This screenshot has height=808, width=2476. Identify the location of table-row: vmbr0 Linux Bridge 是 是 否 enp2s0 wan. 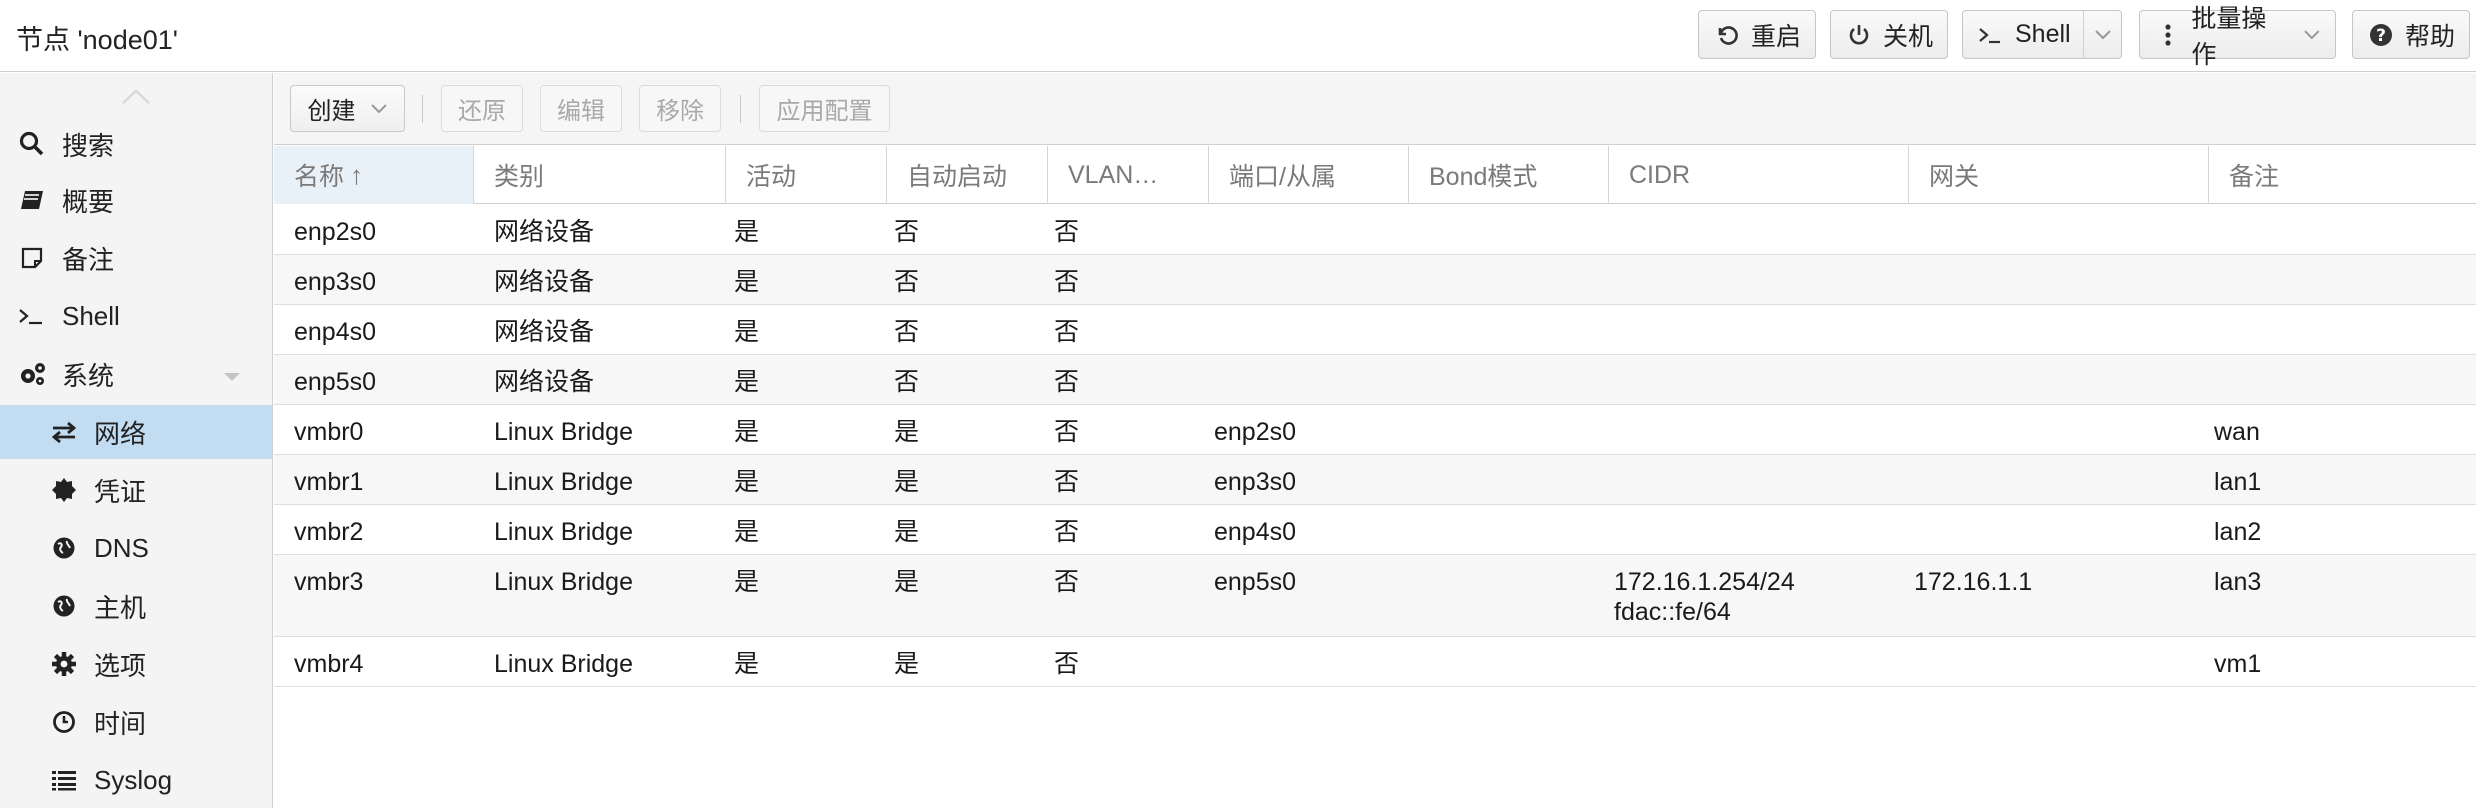
(1375, 430).